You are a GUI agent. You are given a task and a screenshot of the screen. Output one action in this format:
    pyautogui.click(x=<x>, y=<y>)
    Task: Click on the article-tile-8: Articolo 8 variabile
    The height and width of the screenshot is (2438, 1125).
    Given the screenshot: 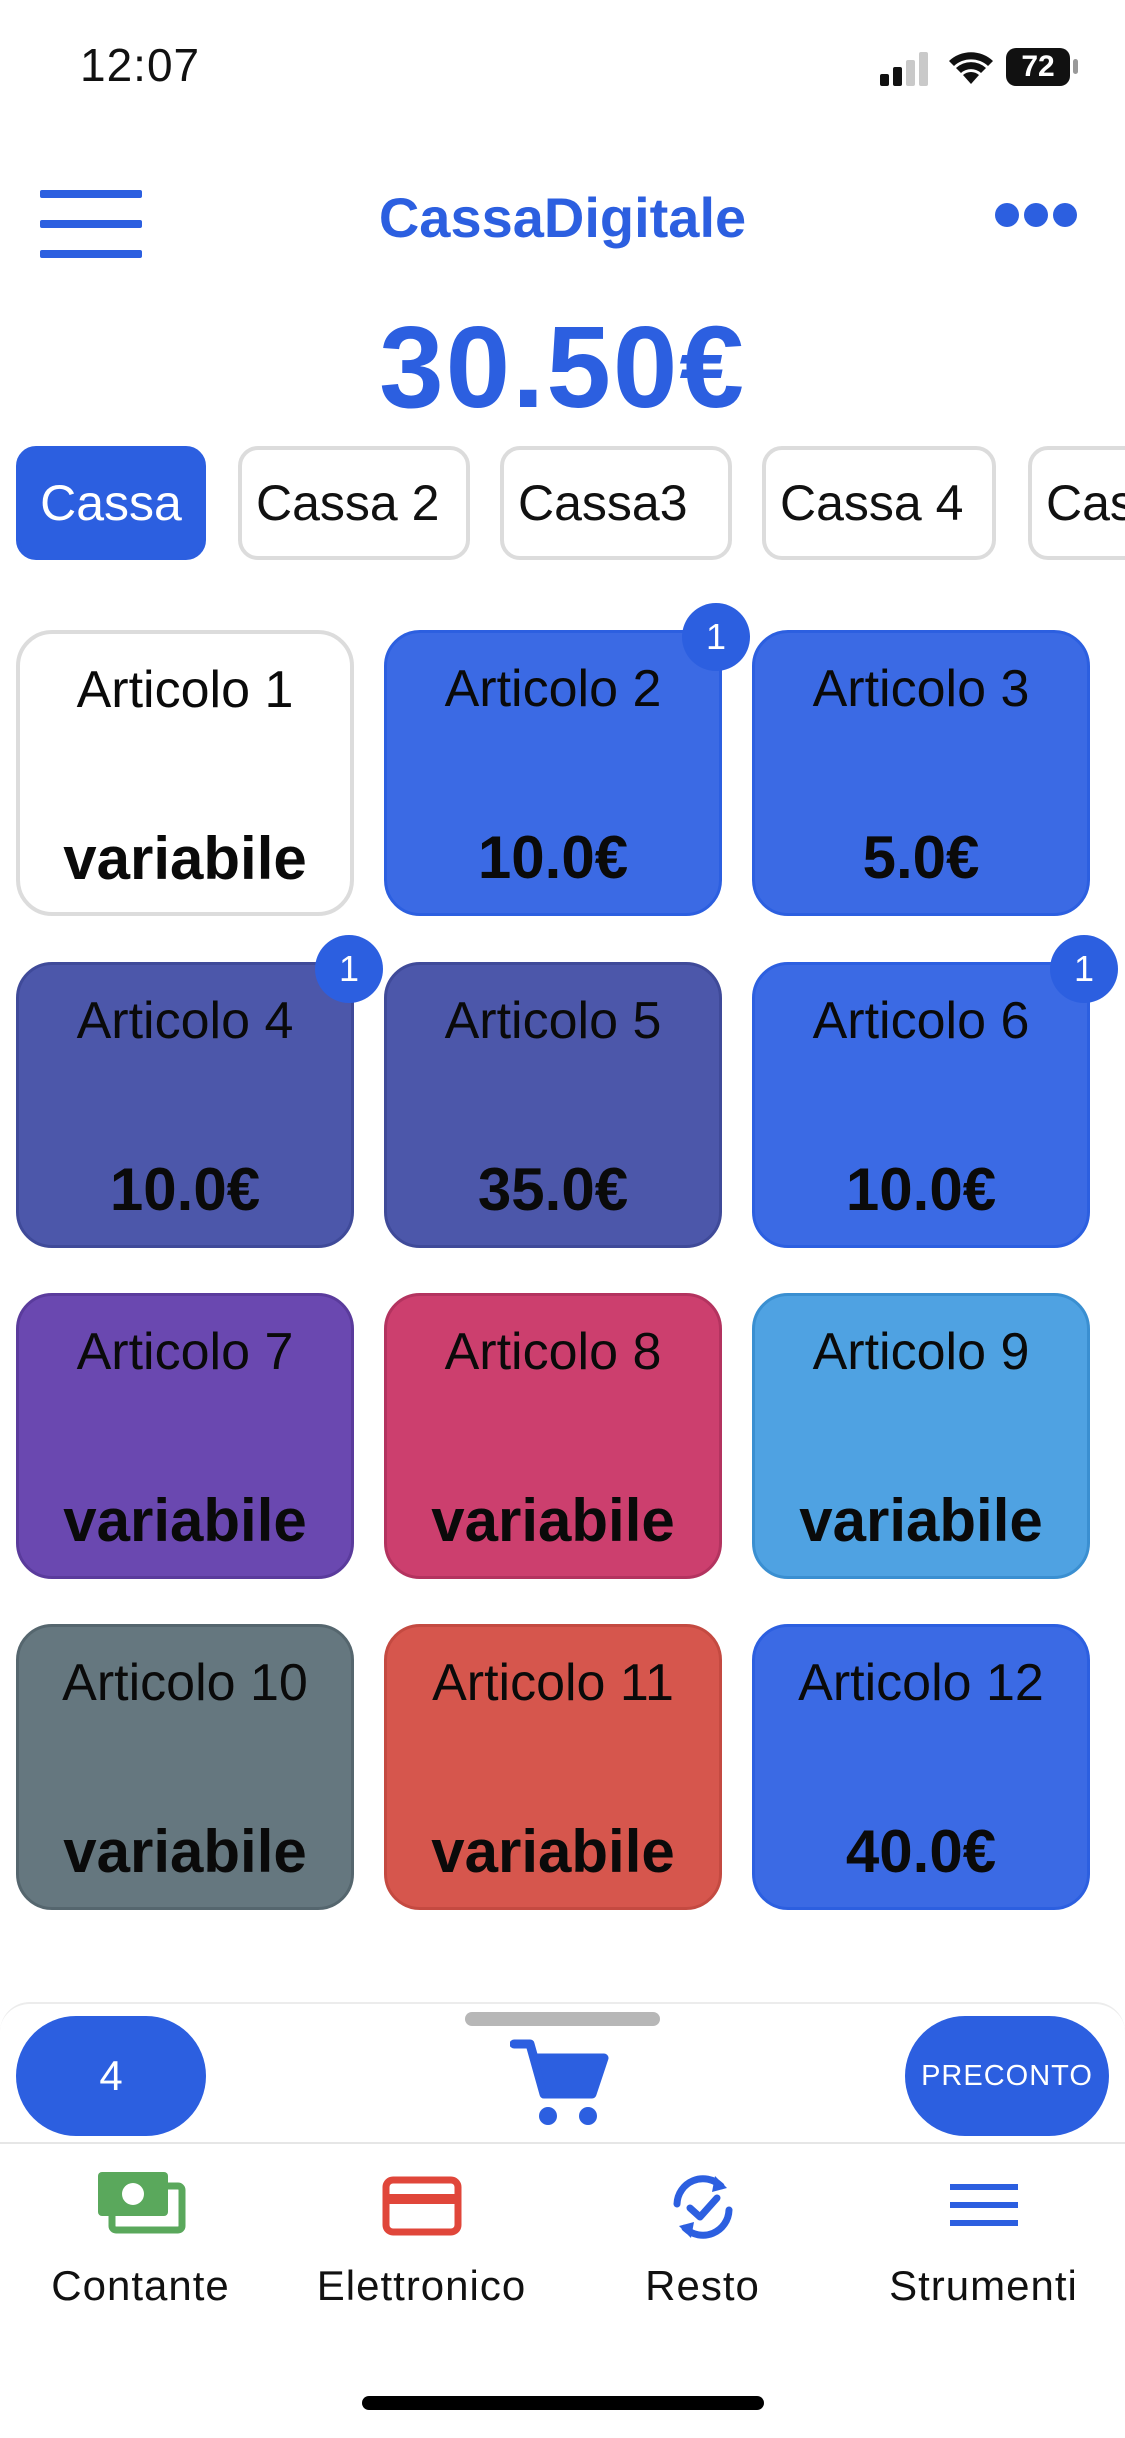 What is the action you would take?
    pyautogui.click(x=553, y=1436)
    